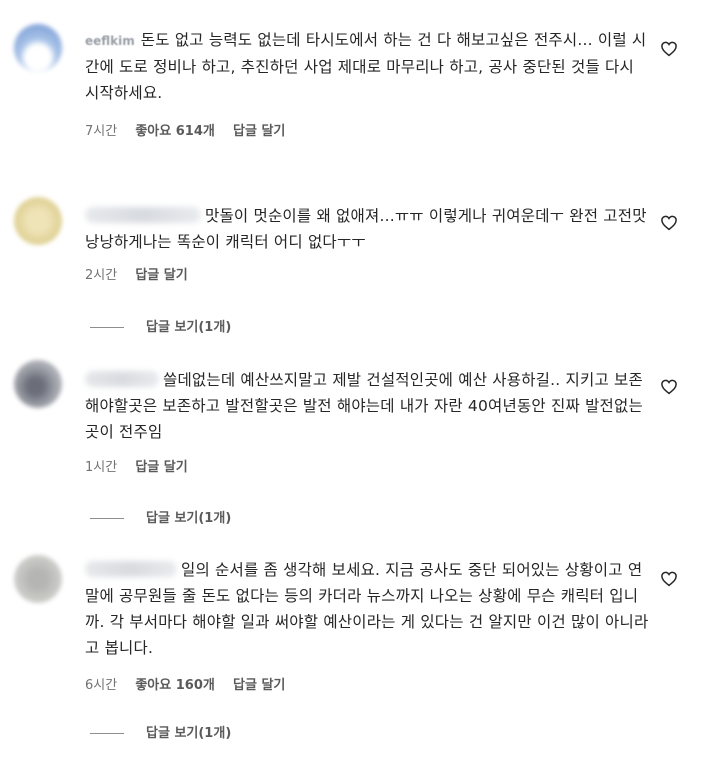 The width and height of the screenshot is (710, 759). Describe the element at coordinates (101, 131) in the screenshot. I see `comment-time: 7시간` at that location.